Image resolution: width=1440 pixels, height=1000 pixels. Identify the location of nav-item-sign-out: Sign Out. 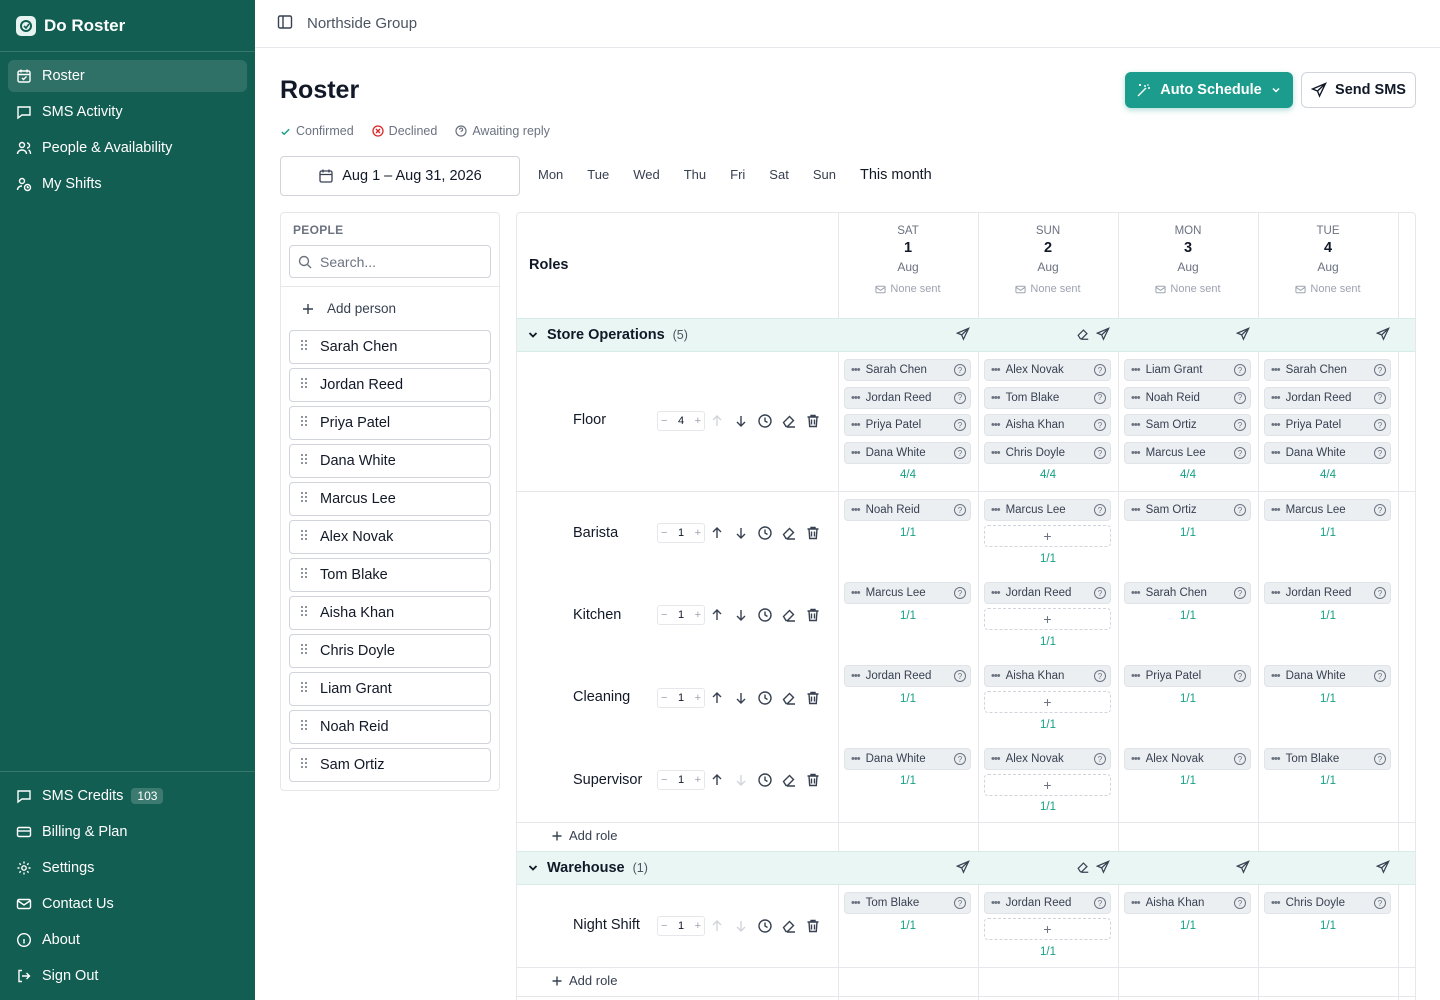
(127, 976).